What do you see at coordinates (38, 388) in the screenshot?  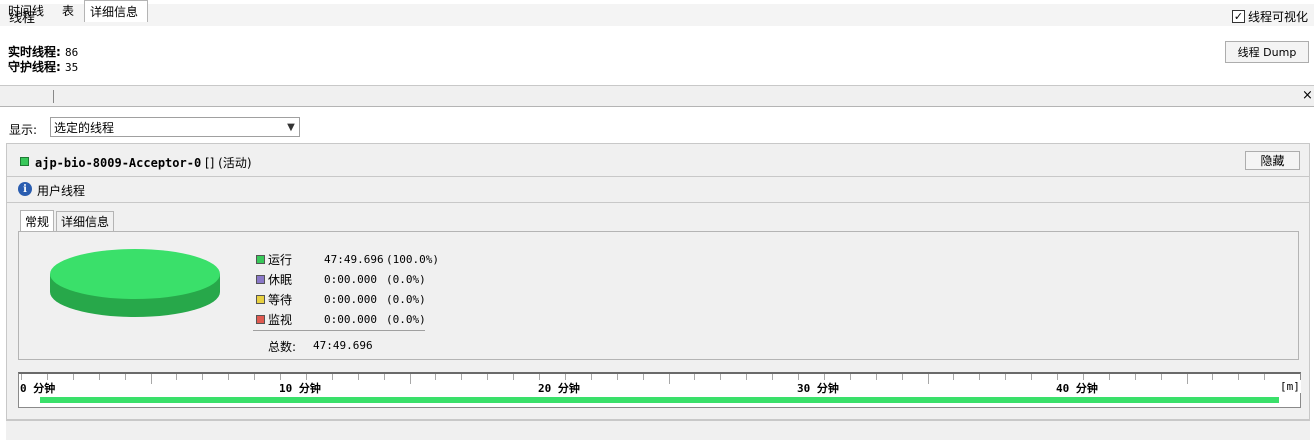 I see `timeline-label: 0 分钟` at bounding box center [38, 388].